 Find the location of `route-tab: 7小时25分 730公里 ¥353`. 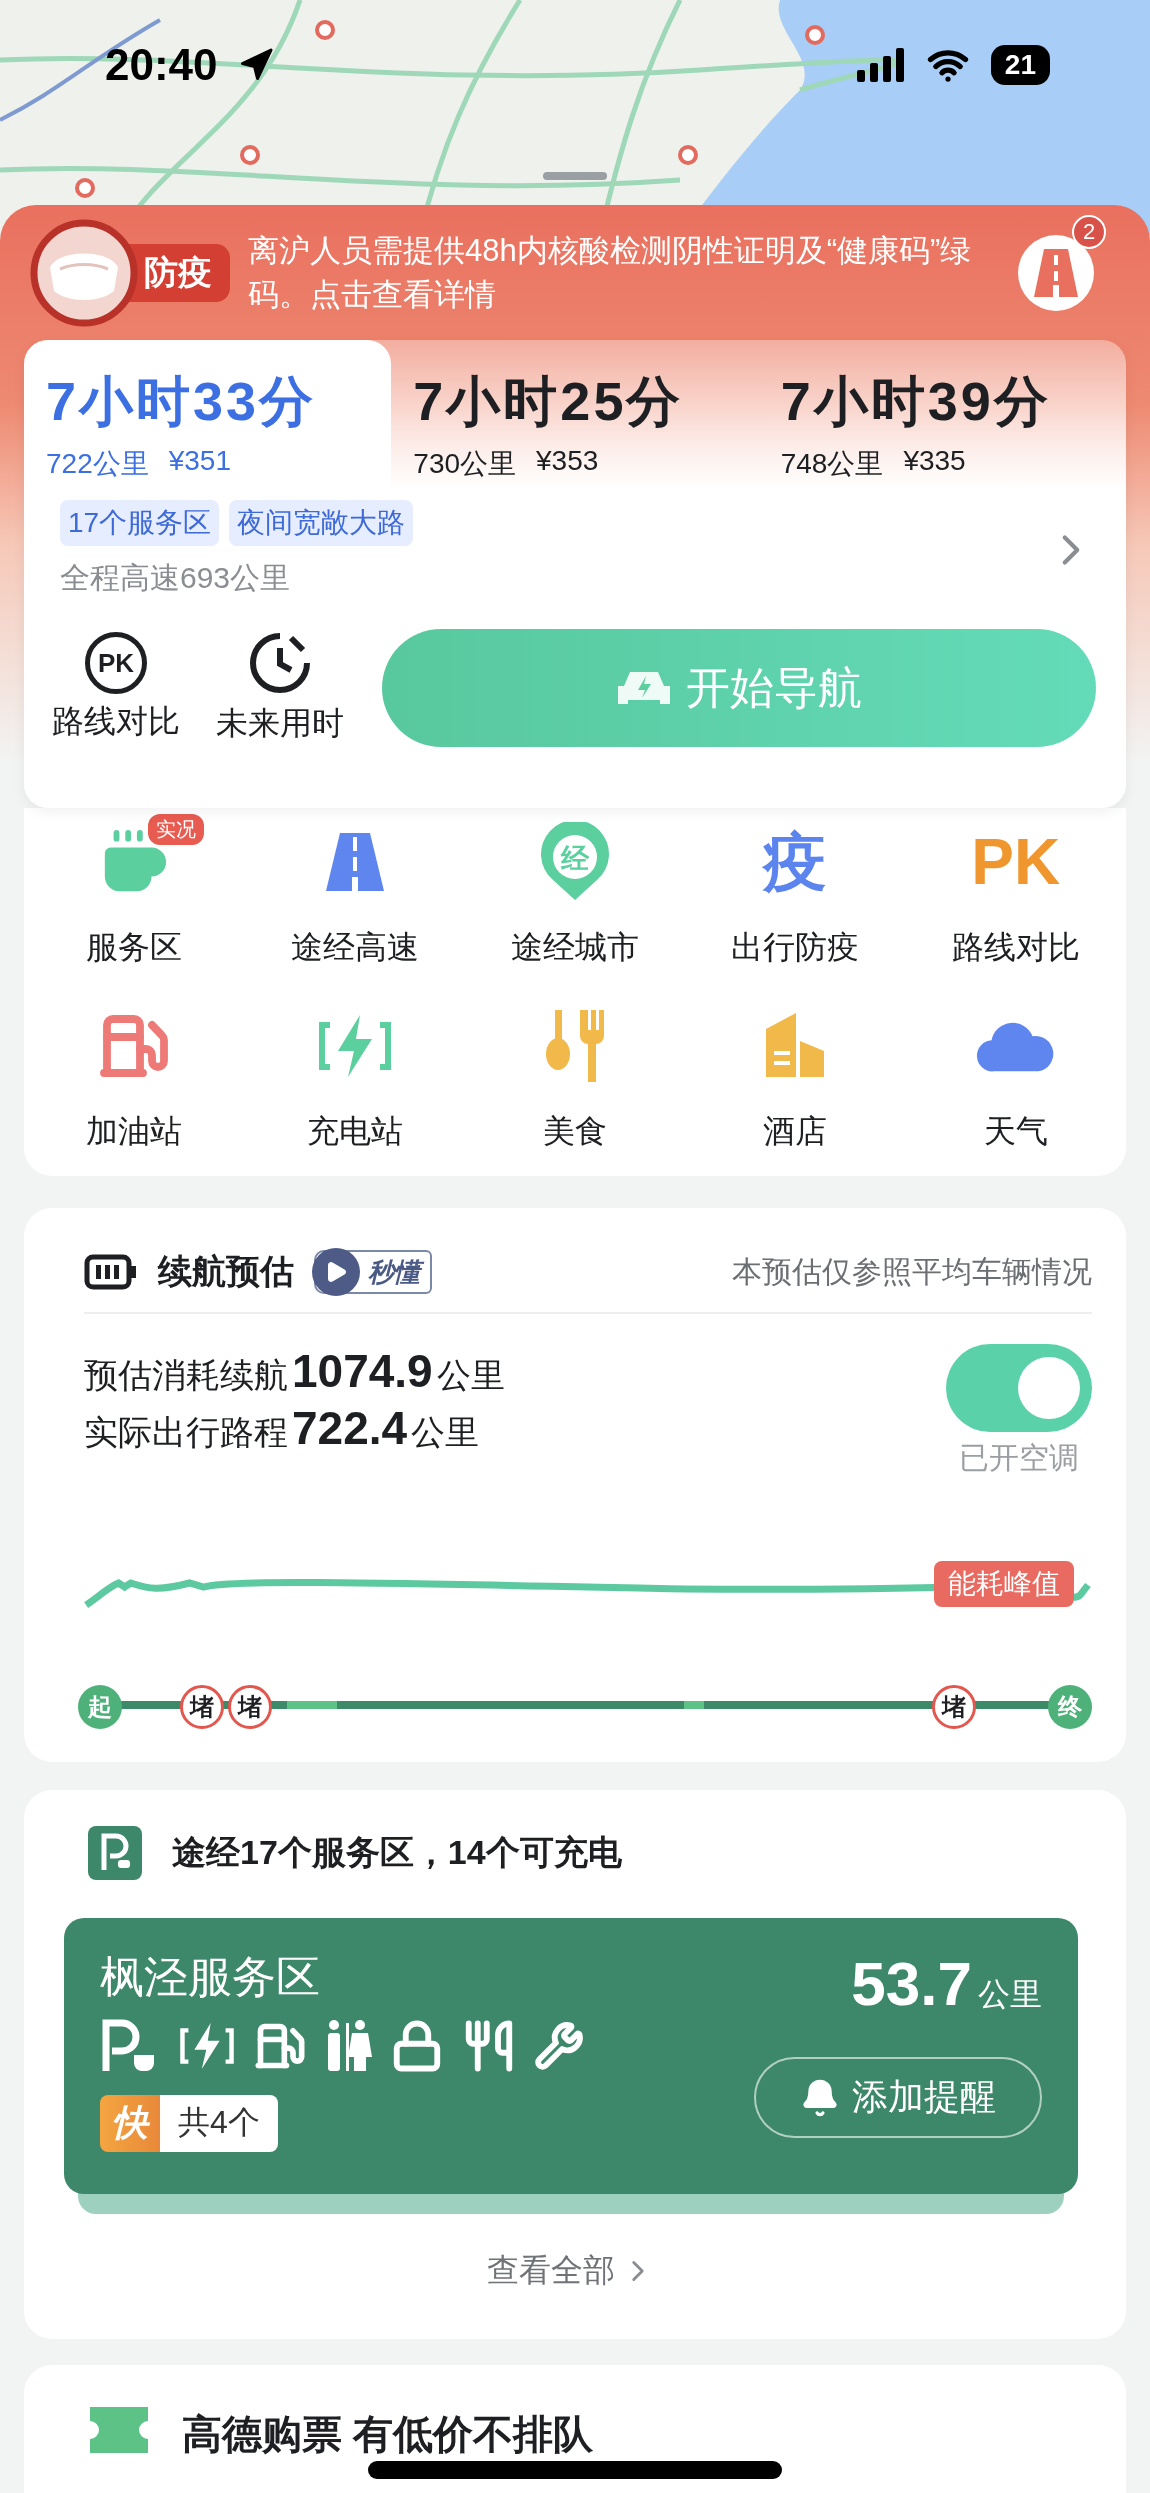

route-tab: 7小时25分 730公里 ¥353 is located at coordinates (575, 415).